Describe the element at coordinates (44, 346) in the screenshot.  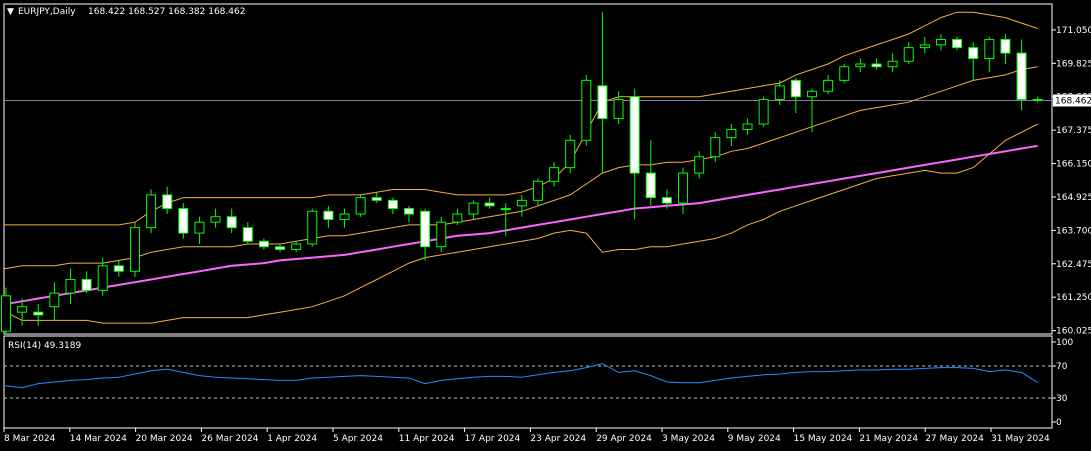
I see `rsi-label: RSI(14) 49.3189` at that location.